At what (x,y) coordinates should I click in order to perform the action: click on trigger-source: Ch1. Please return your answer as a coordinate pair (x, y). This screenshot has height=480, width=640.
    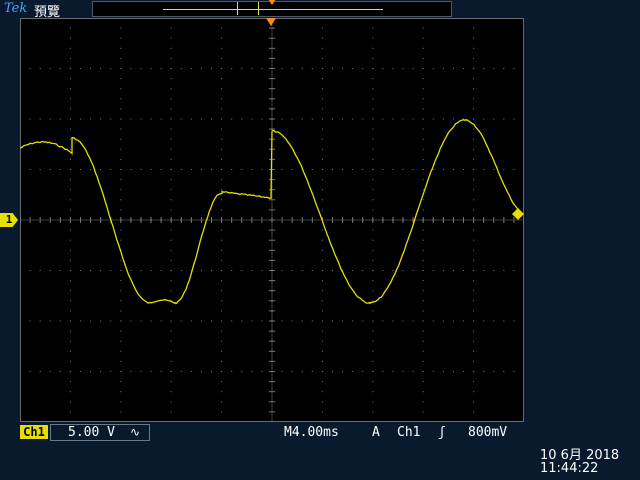
    Looking at the image, I should click on (409, 432).